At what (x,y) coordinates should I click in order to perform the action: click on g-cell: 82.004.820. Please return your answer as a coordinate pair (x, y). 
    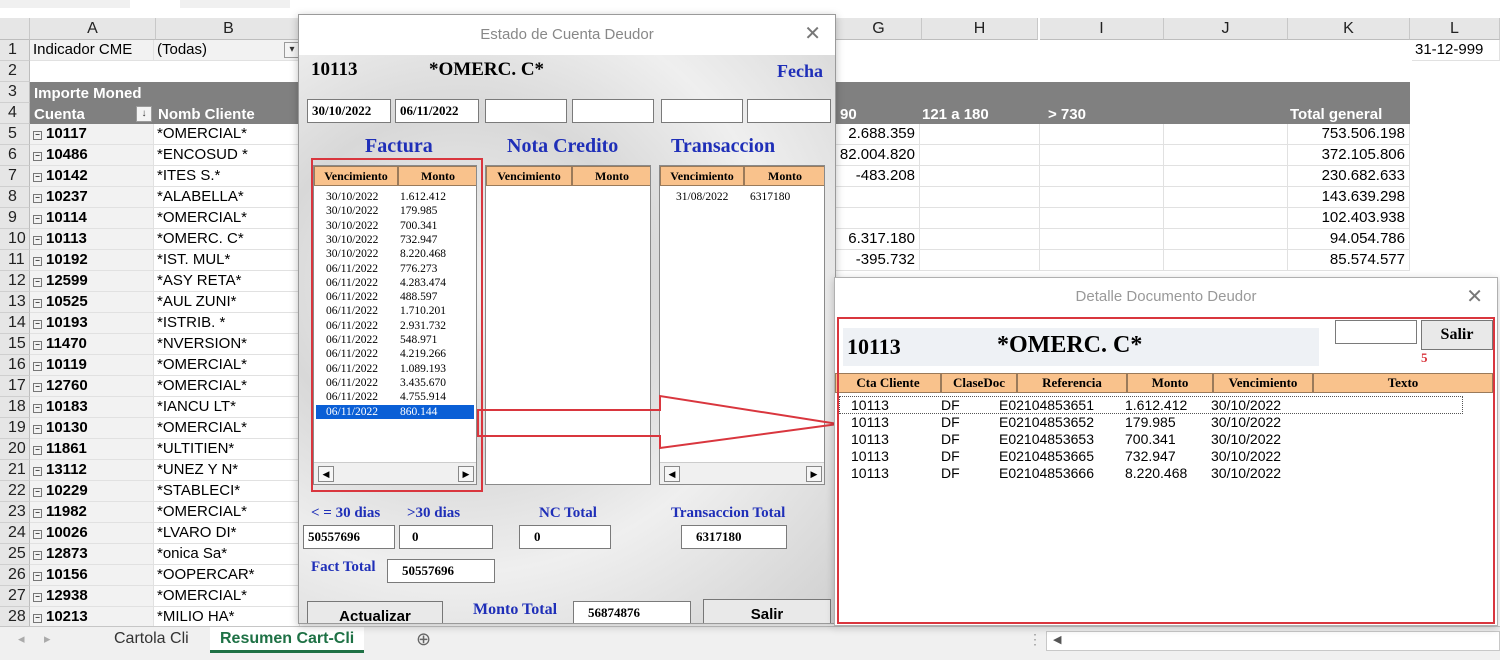
    Looking at the image, I should click on (878, 155).